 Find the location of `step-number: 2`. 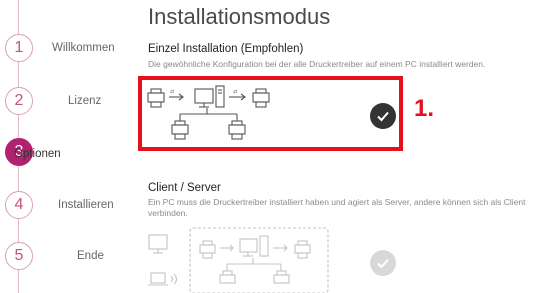

step-number: 2 is located at coordinates (19, 101).